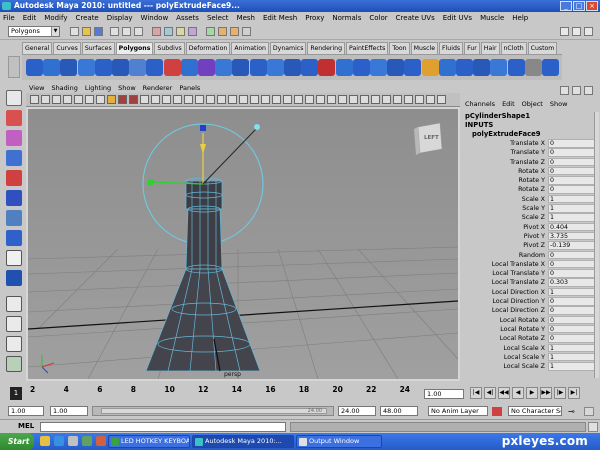 The width and height of the screenshot is (600, 450). What do you see at coordinates (476, 393) in the screenshot?
I see `go-to-start-button: |◀` at bounding box center [476, 393].